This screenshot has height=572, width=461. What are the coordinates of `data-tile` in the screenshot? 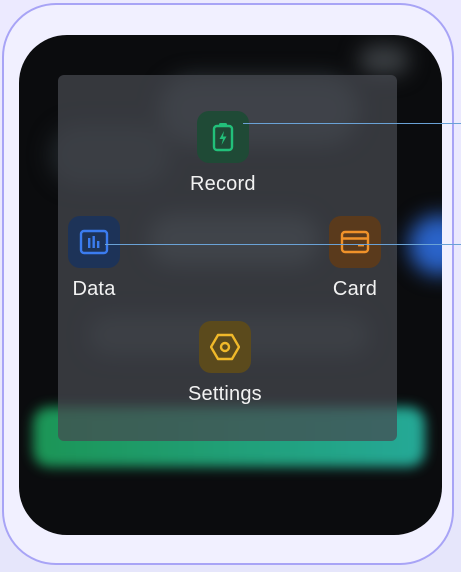 It's located at (94, 242).